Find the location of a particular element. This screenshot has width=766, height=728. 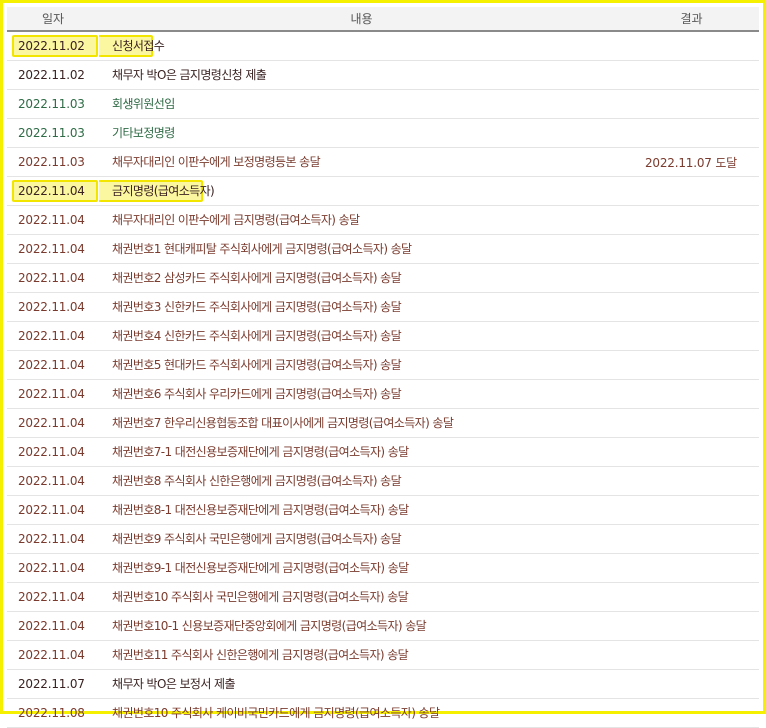

row-date: 2022.11.07 is located at coordinates (51, 684).